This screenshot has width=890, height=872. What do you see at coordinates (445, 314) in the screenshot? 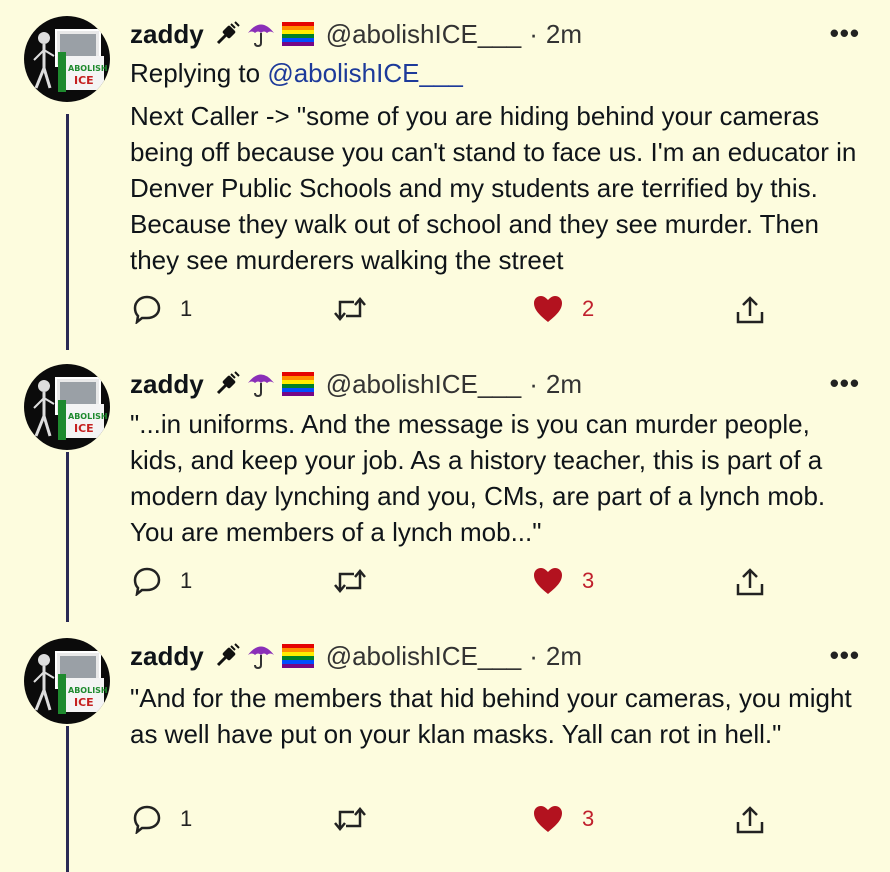
I see `action-bar: 1 2` at bounding box center [445, 314].